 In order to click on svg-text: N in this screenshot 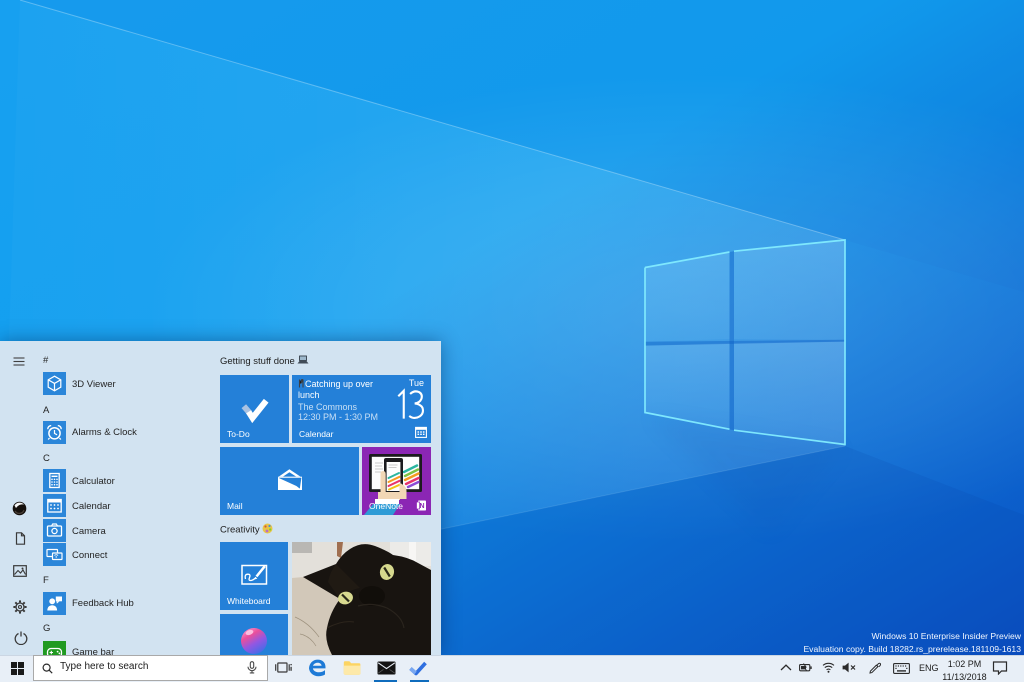, I will do `click(421, 506)`.